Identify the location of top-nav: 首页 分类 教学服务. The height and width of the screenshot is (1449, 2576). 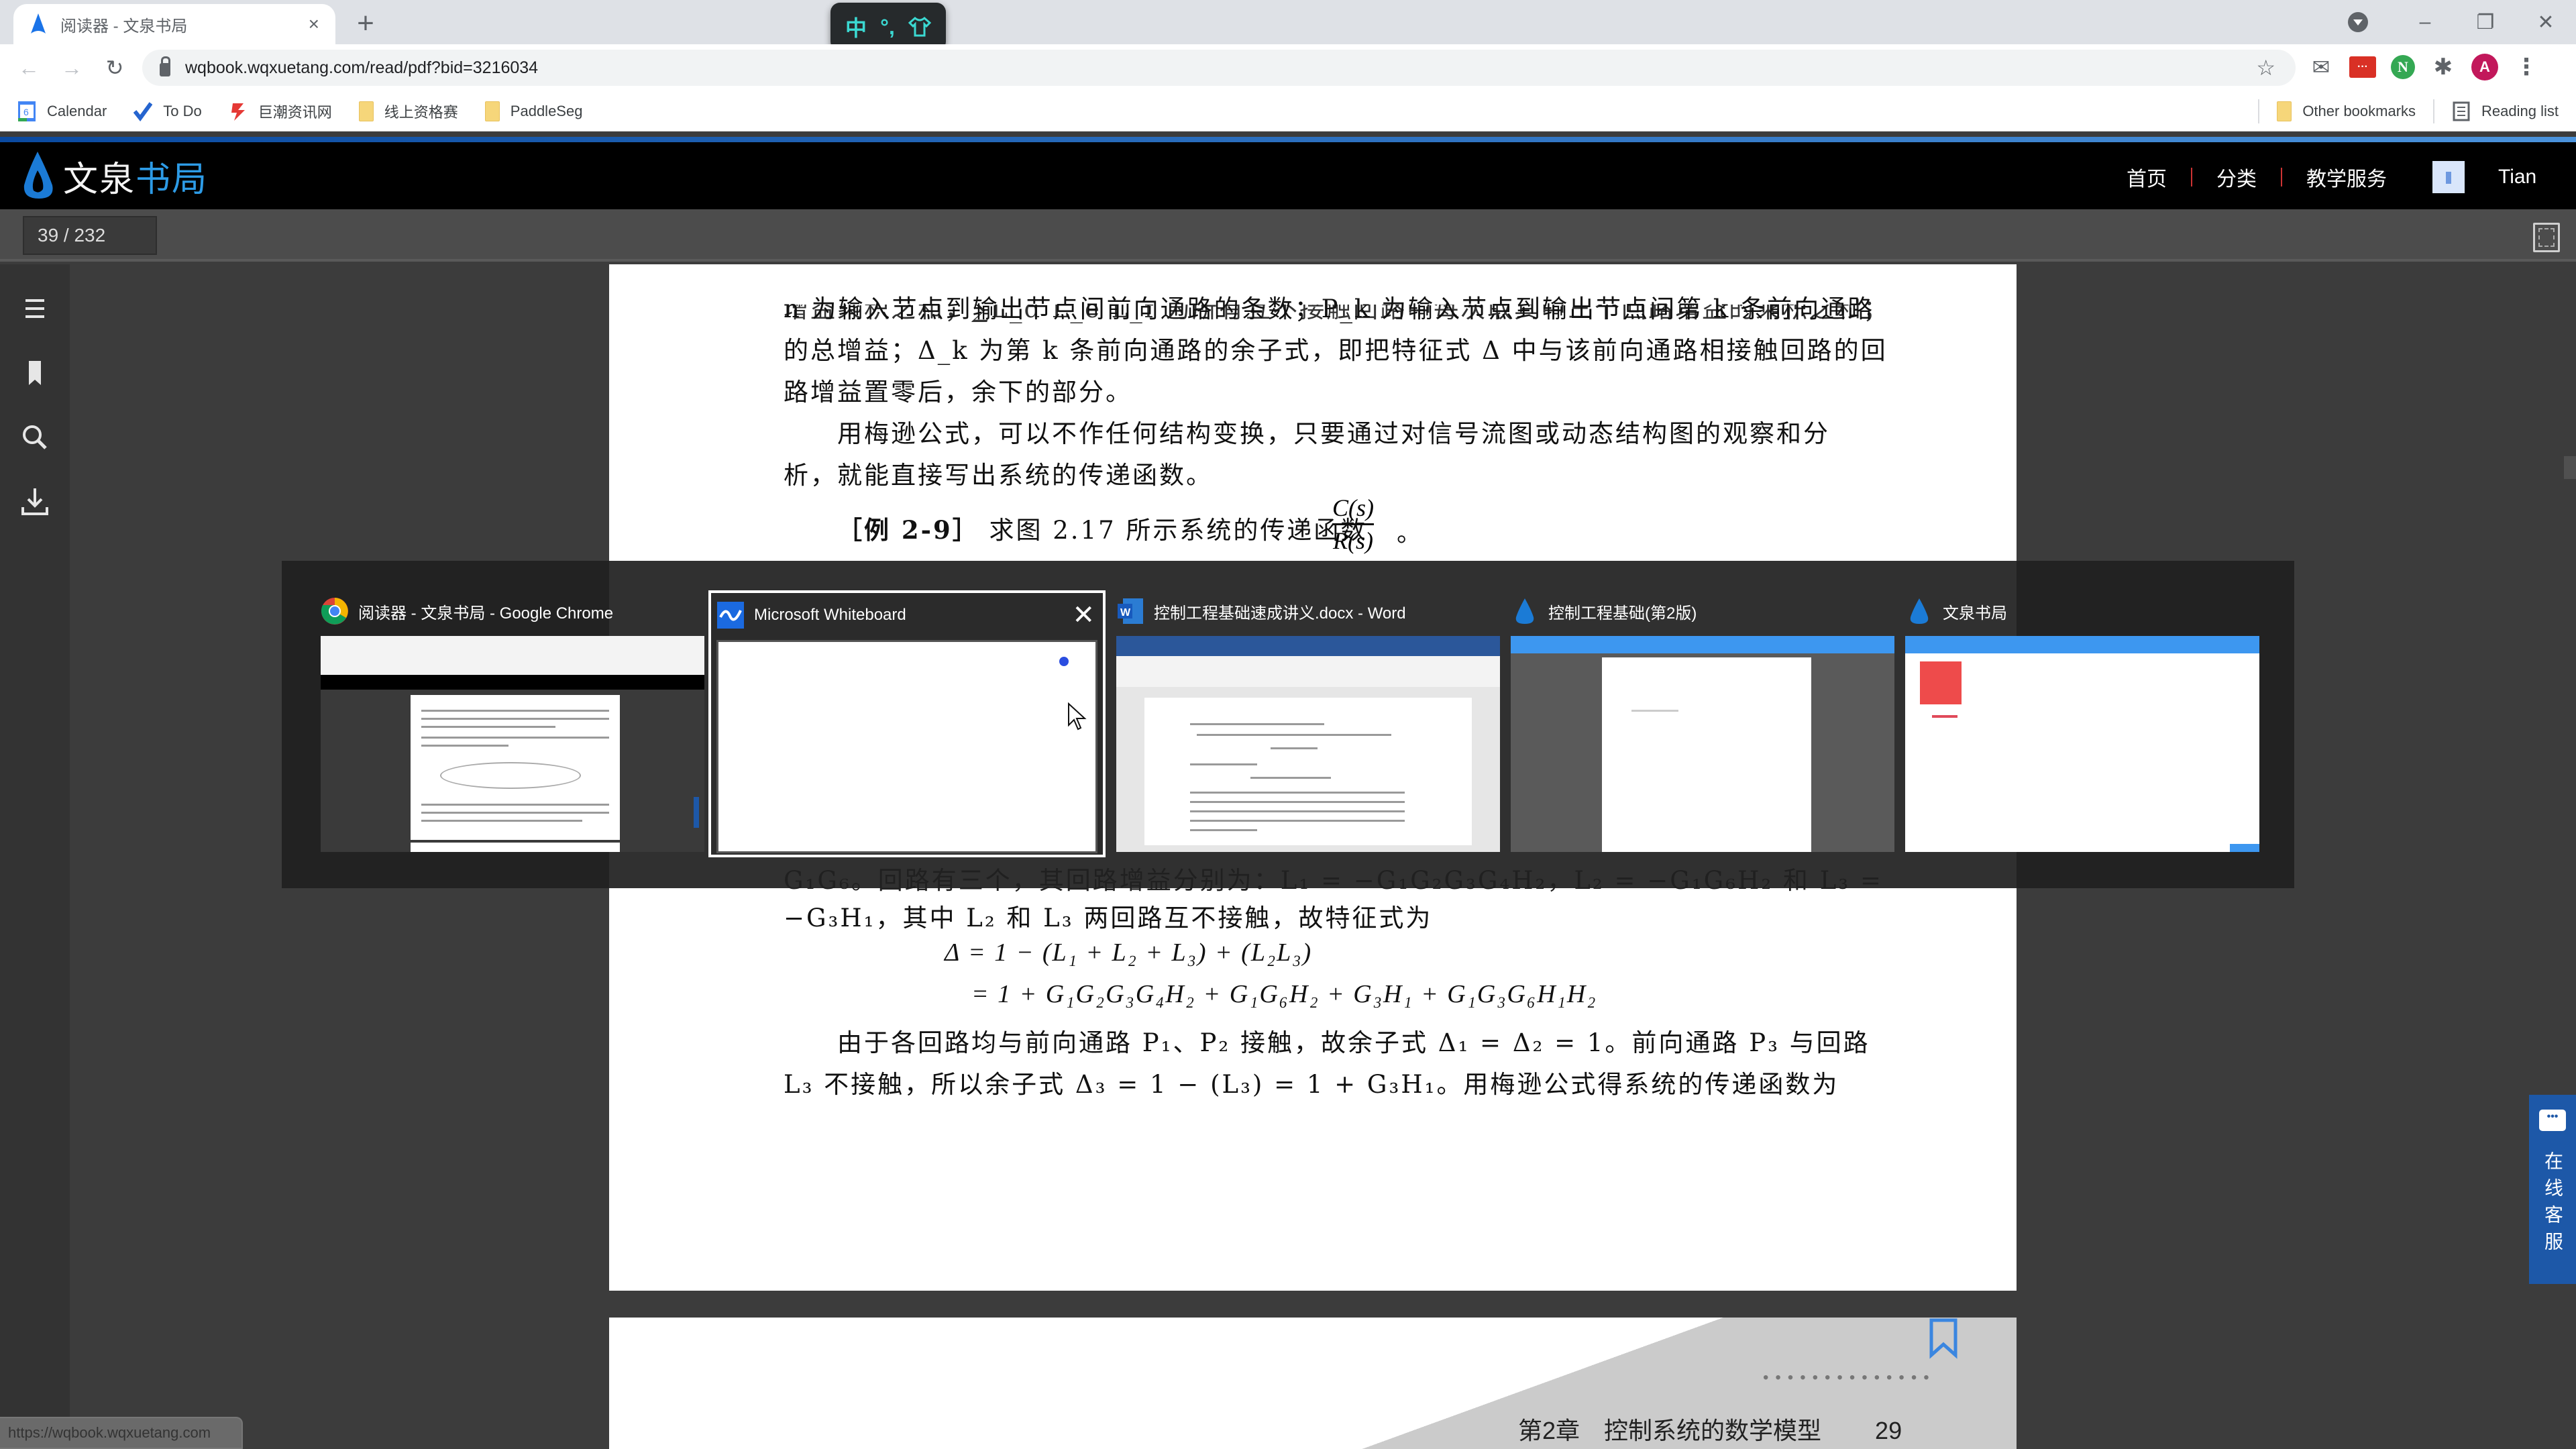
(2257, 177).